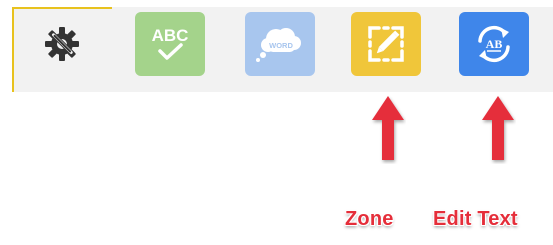 This screenshot has height=245, width=553. I want to click on active-indicator-left, so click(13, 49).